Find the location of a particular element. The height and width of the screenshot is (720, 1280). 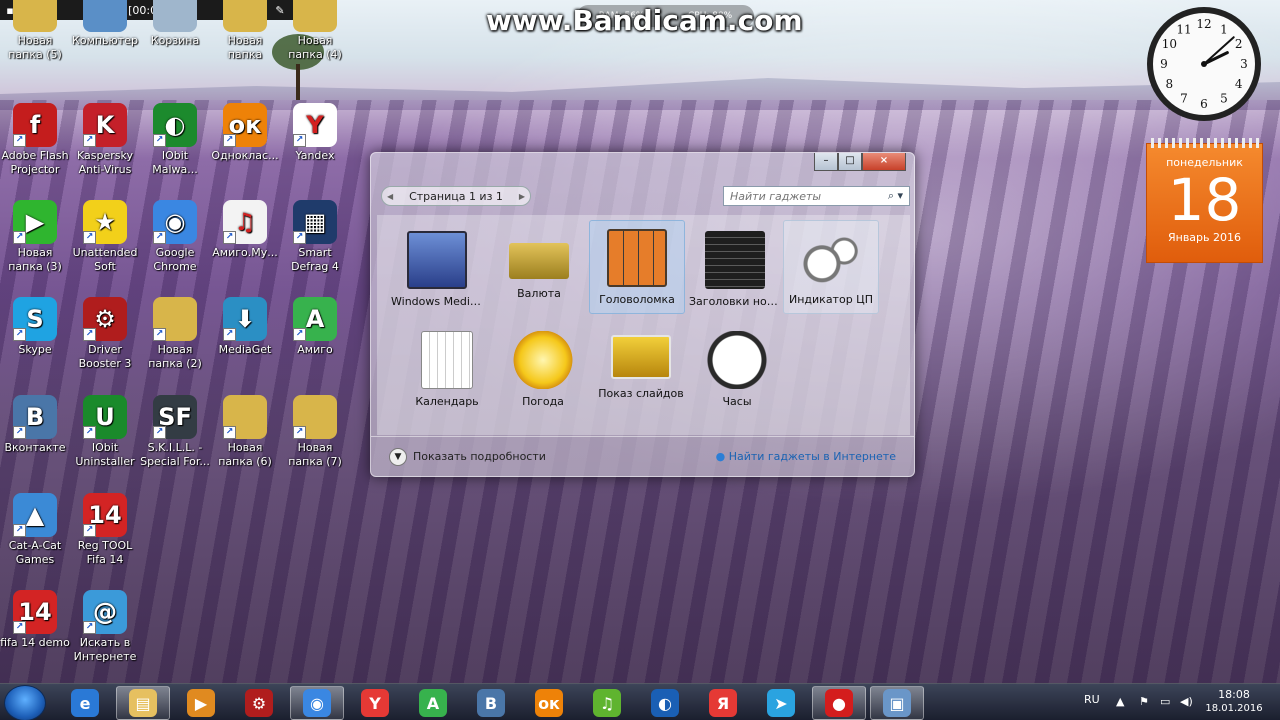

desktop-icon: S ↗ Skype is located at coordinates (35, 327).